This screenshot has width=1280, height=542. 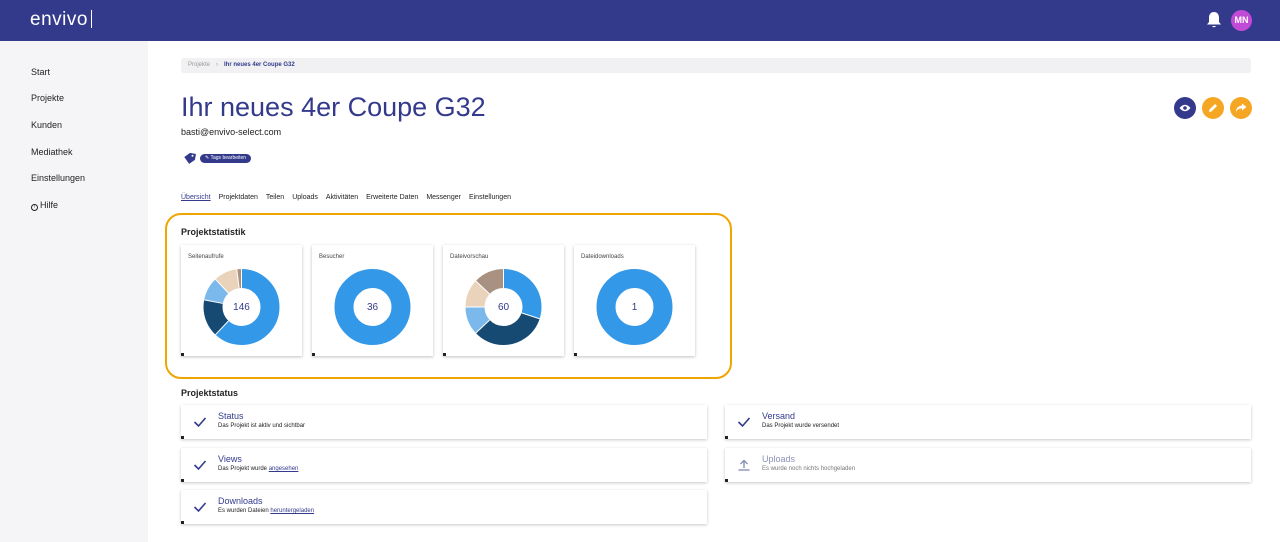 I want to click on project-email: basti@envivo-select.com, so click(x=231, y=132).